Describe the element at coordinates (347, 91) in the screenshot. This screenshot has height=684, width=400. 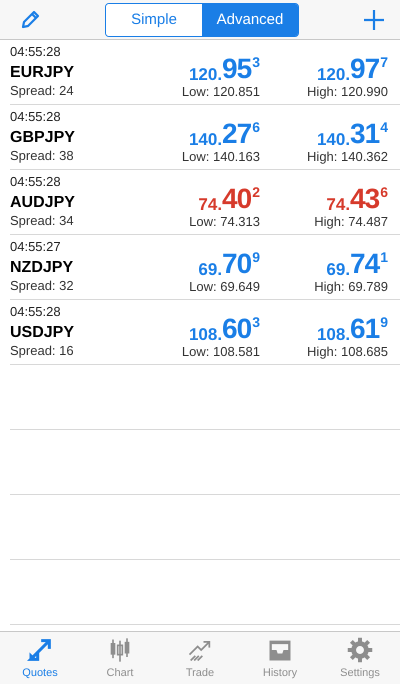
I see `high-label: High: 120.990` at that location.